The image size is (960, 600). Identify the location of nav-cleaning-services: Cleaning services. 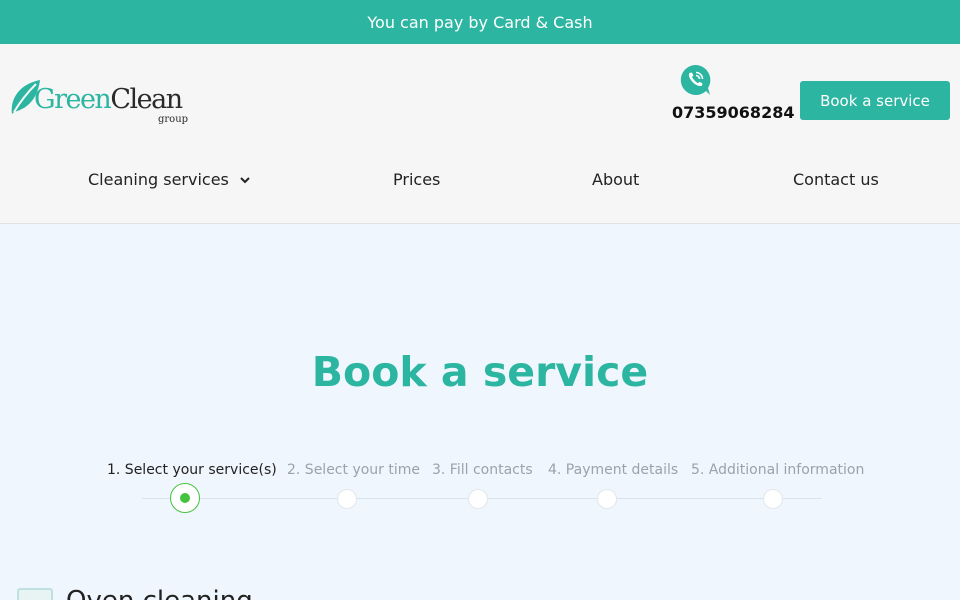
(169, 179).